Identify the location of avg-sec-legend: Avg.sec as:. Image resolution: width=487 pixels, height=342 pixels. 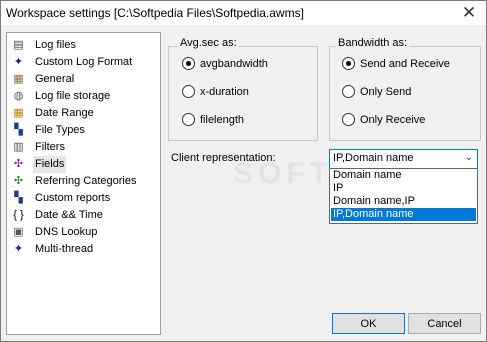
(208, 43).